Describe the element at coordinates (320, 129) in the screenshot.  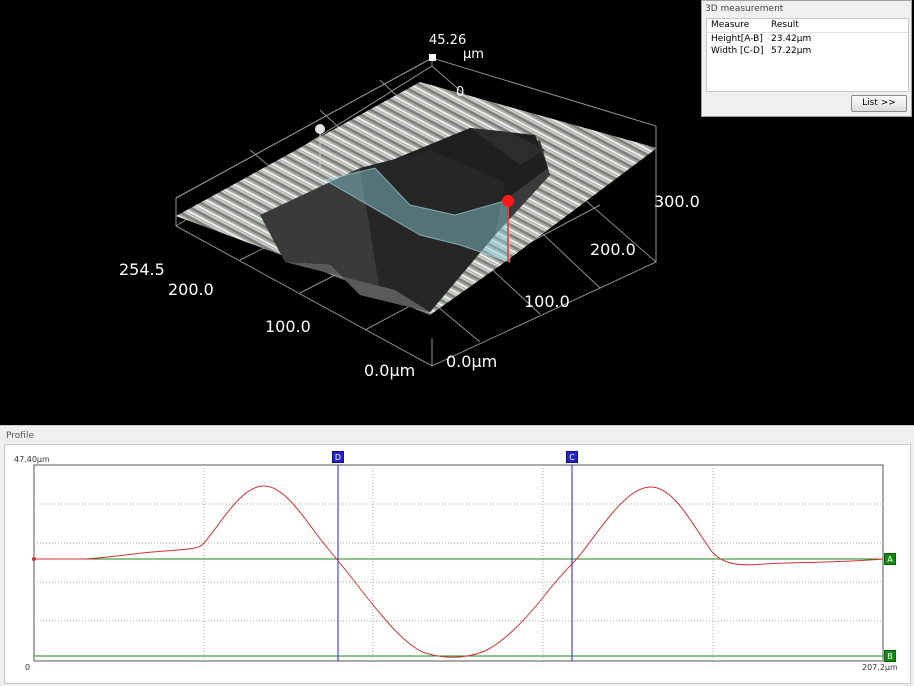
I see `marker-white-point` at that location.